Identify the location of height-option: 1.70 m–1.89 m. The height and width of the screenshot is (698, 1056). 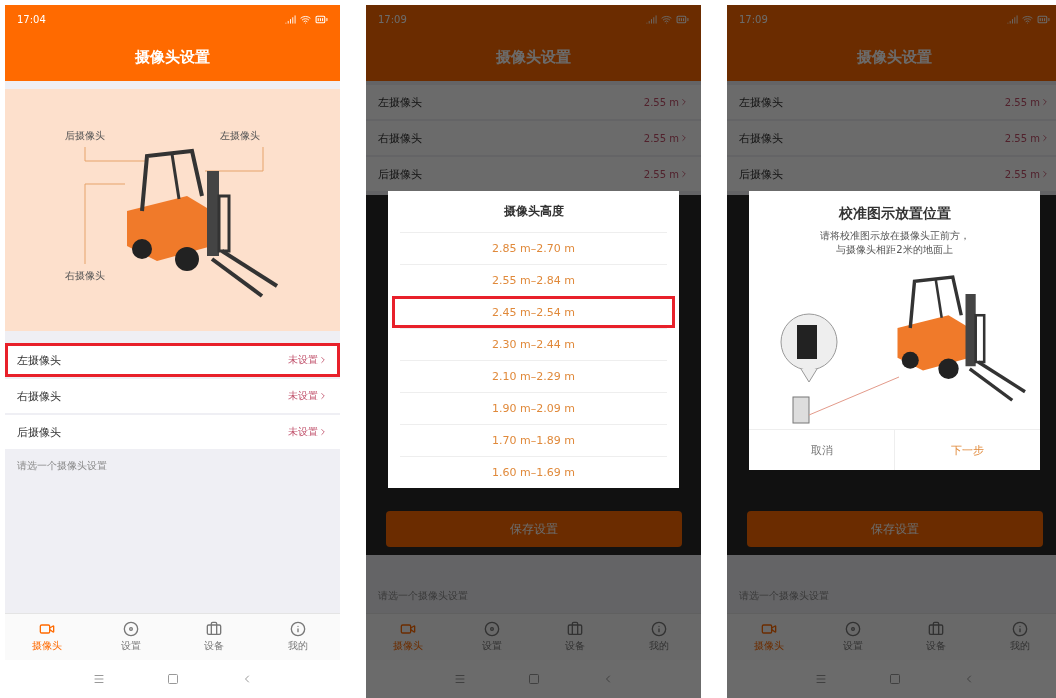
(533, 440).